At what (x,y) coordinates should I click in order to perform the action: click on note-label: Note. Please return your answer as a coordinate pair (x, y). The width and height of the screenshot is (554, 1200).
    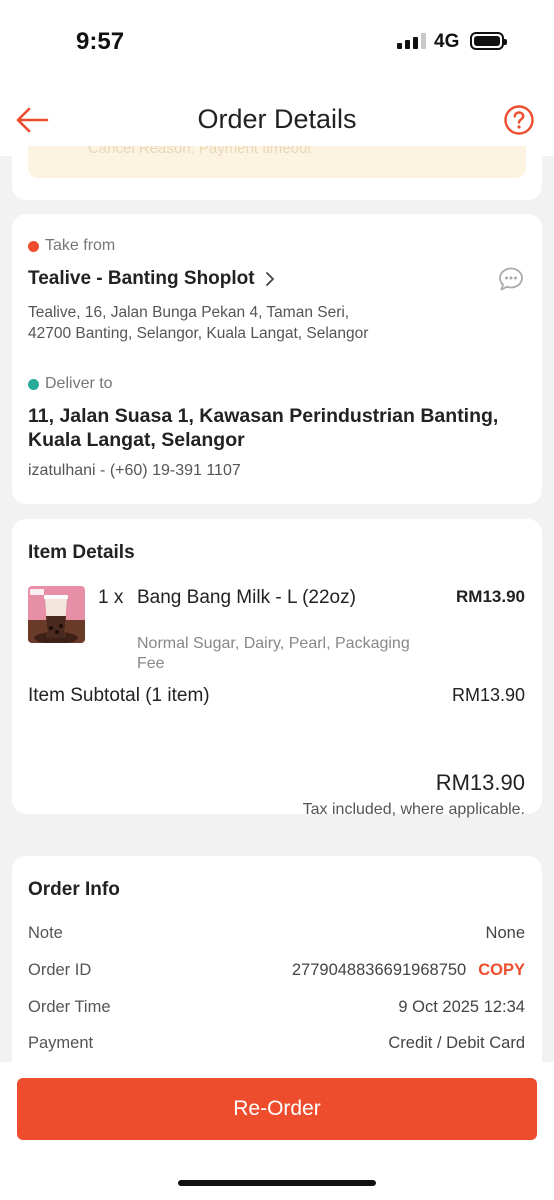
    Looking at the image, I should click on (45, 933).